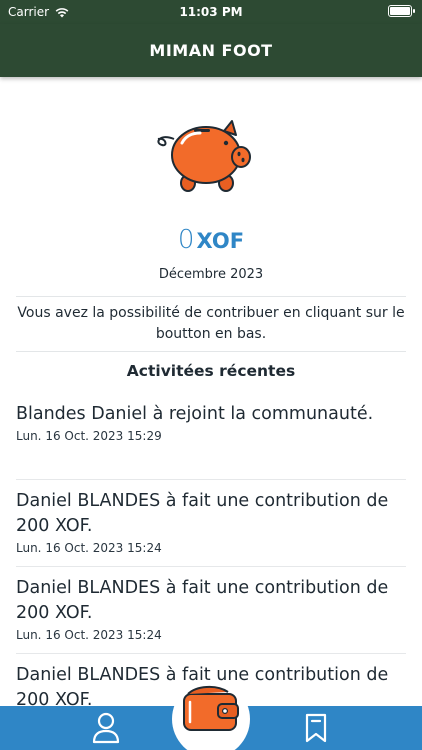 The width and height of the screenshot is (422, 750). I want to click on status-bar: Carrier 11:03 PM, so click(211, 12).